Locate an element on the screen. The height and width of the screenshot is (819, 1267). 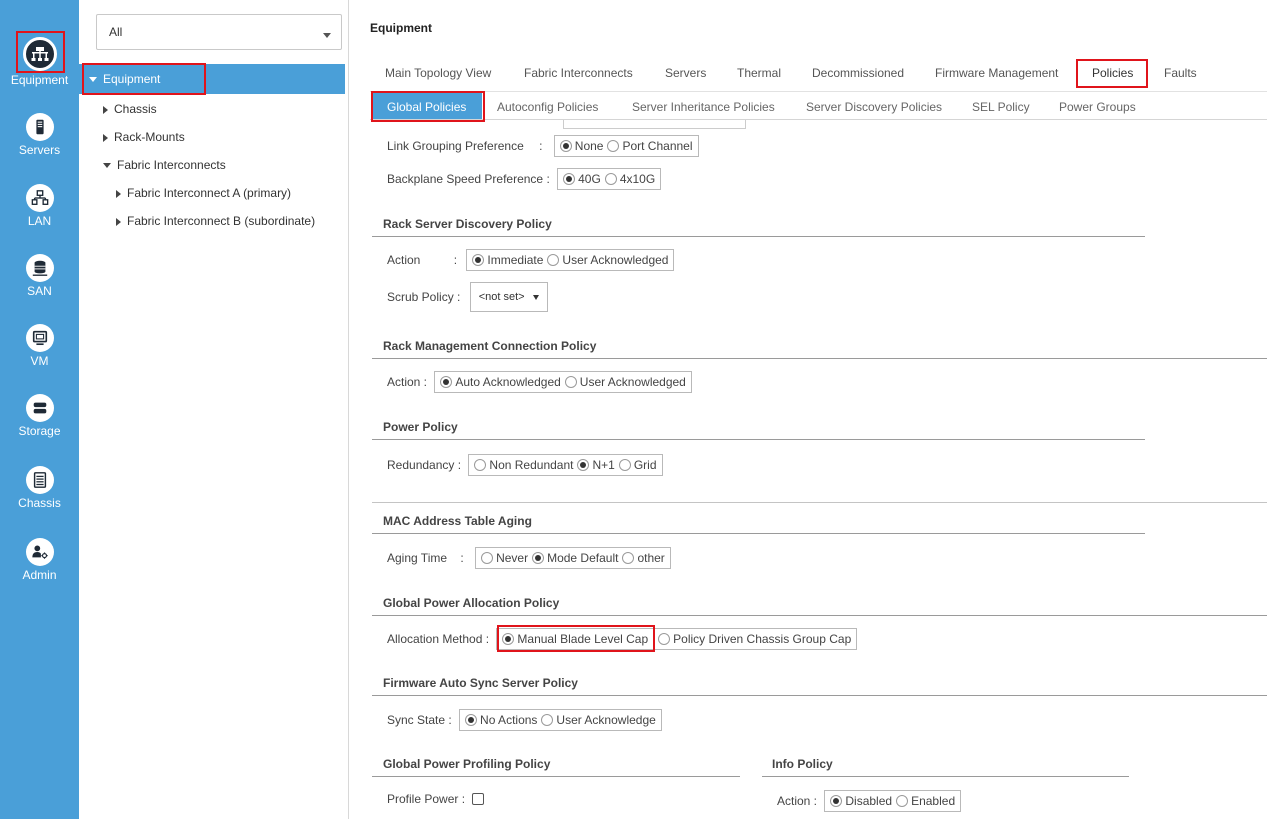
backplane-speed-option-40g: 40G is located at coordinates (582, 179).